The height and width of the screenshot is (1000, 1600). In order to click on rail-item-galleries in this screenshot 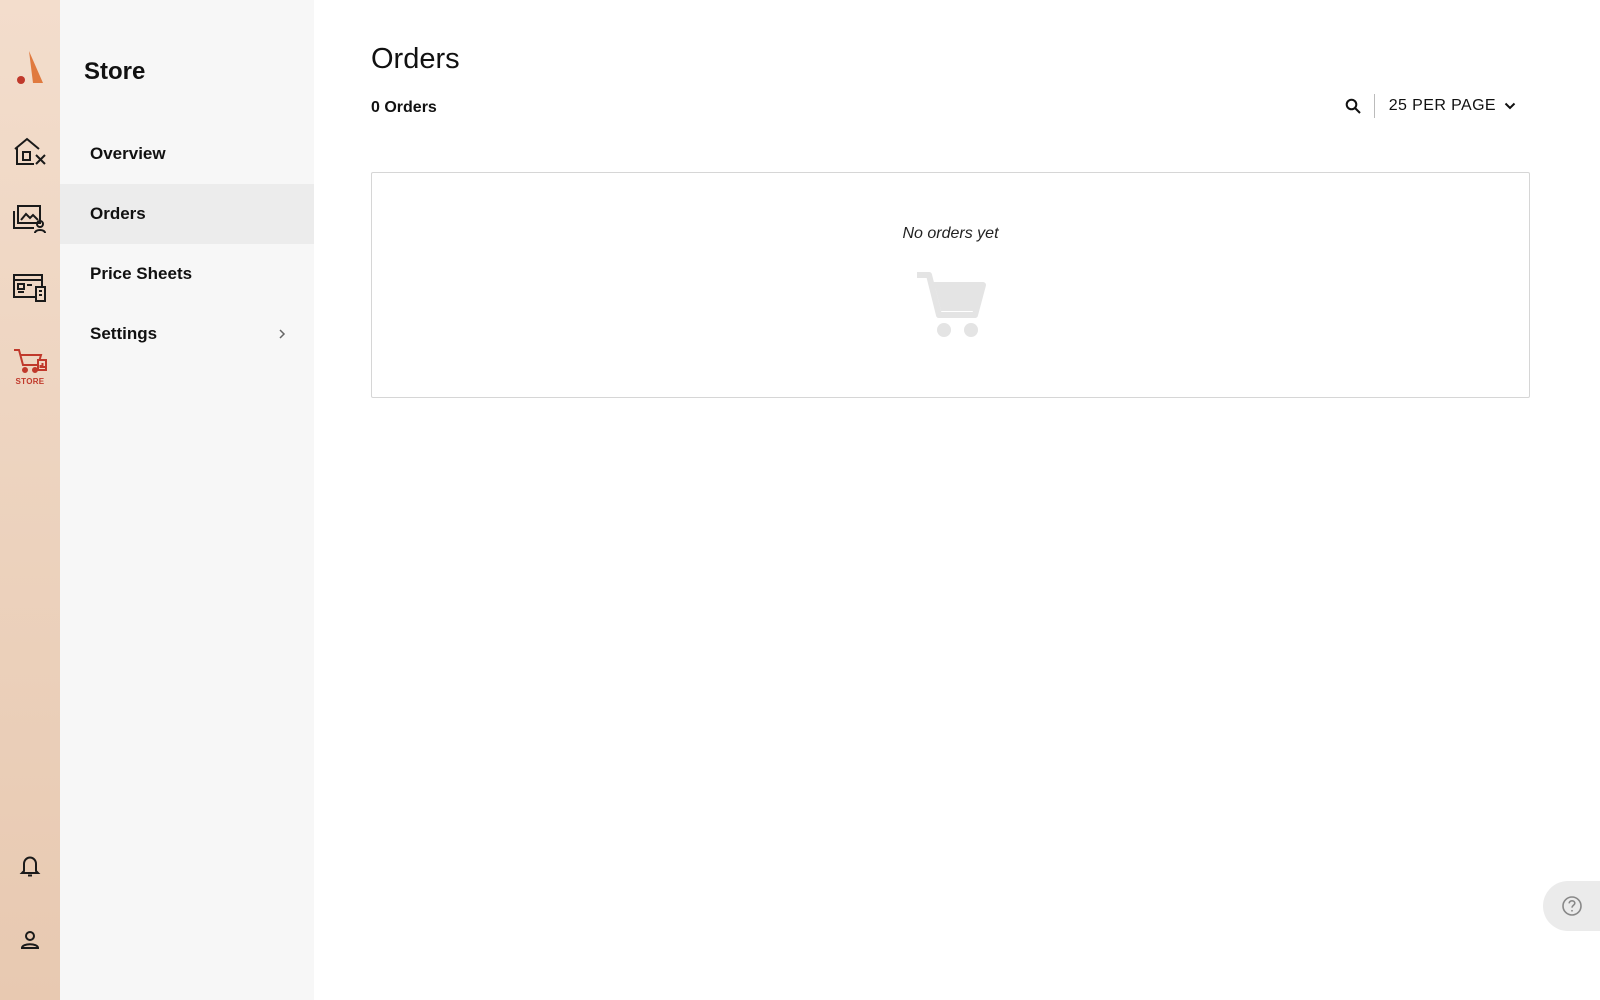, I will do `click(30, 219)`.